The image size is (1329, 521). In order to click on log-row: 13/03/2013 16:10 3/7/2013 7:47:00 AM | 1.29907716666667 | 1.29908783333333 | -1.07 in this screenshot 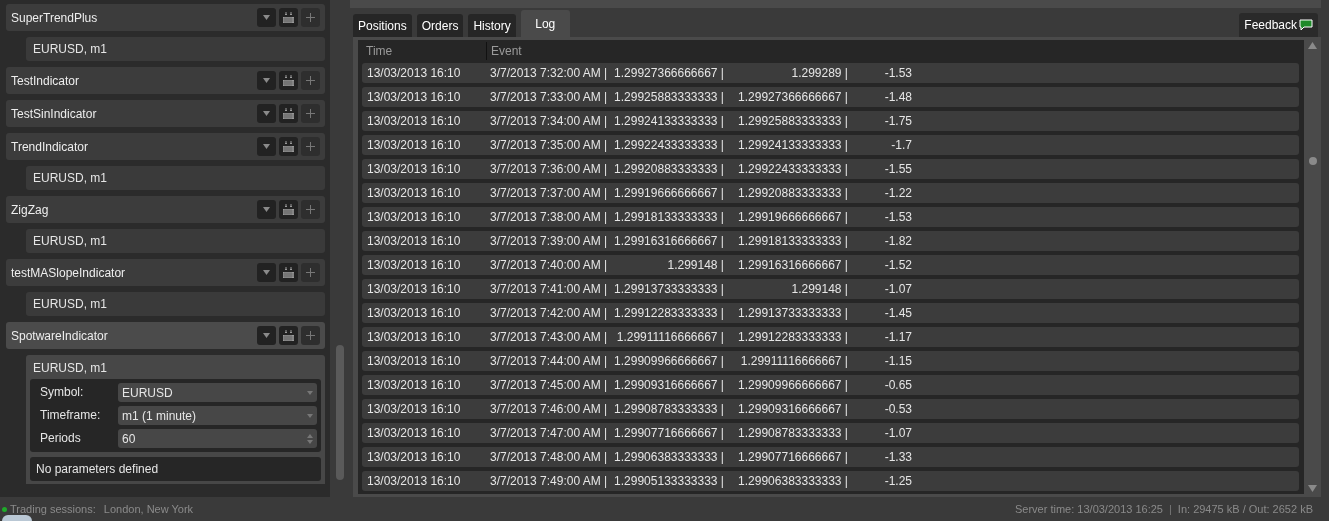, I will do `click(830, 433)`.